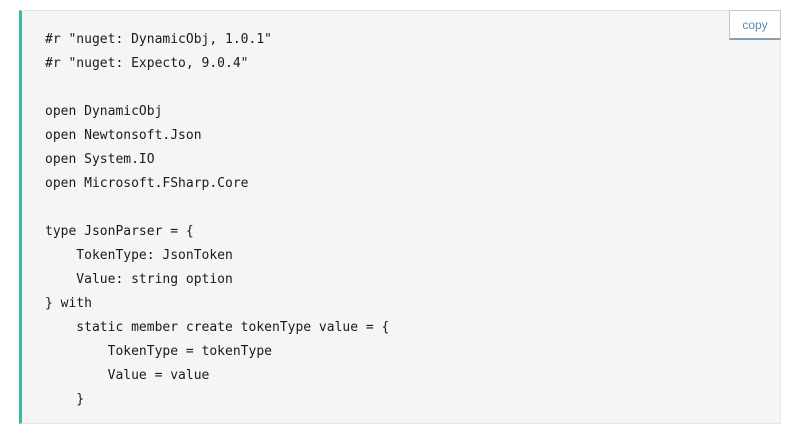 The width and height of the screenshot is (801, 444). Describe the element at coordinates (147, 63) in the screenshot. I see `code-line: #r "nuget: Expecto, 9.0.4"` at that location.